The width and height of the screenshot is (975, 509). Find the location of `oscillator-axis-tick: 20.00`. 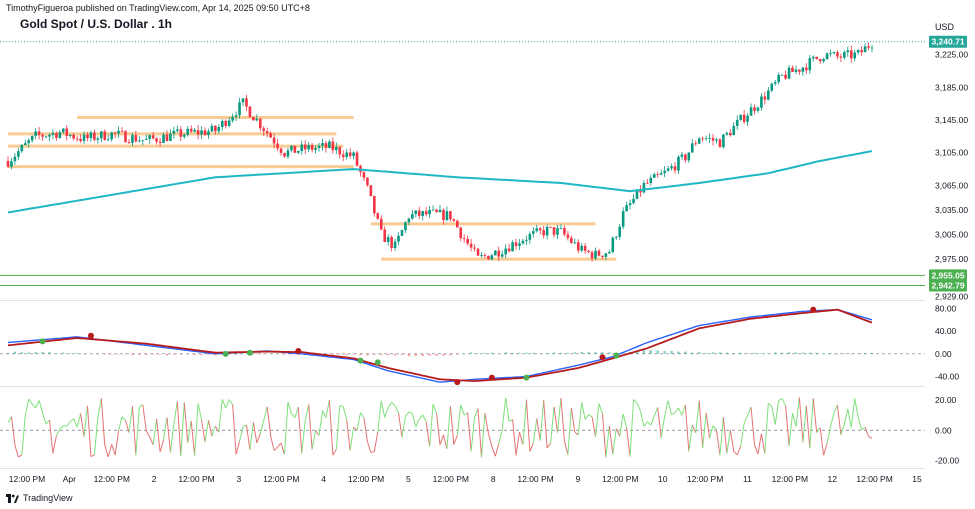

oscillator-axis-tick: 20.00 is located at coordinates (946, 400).